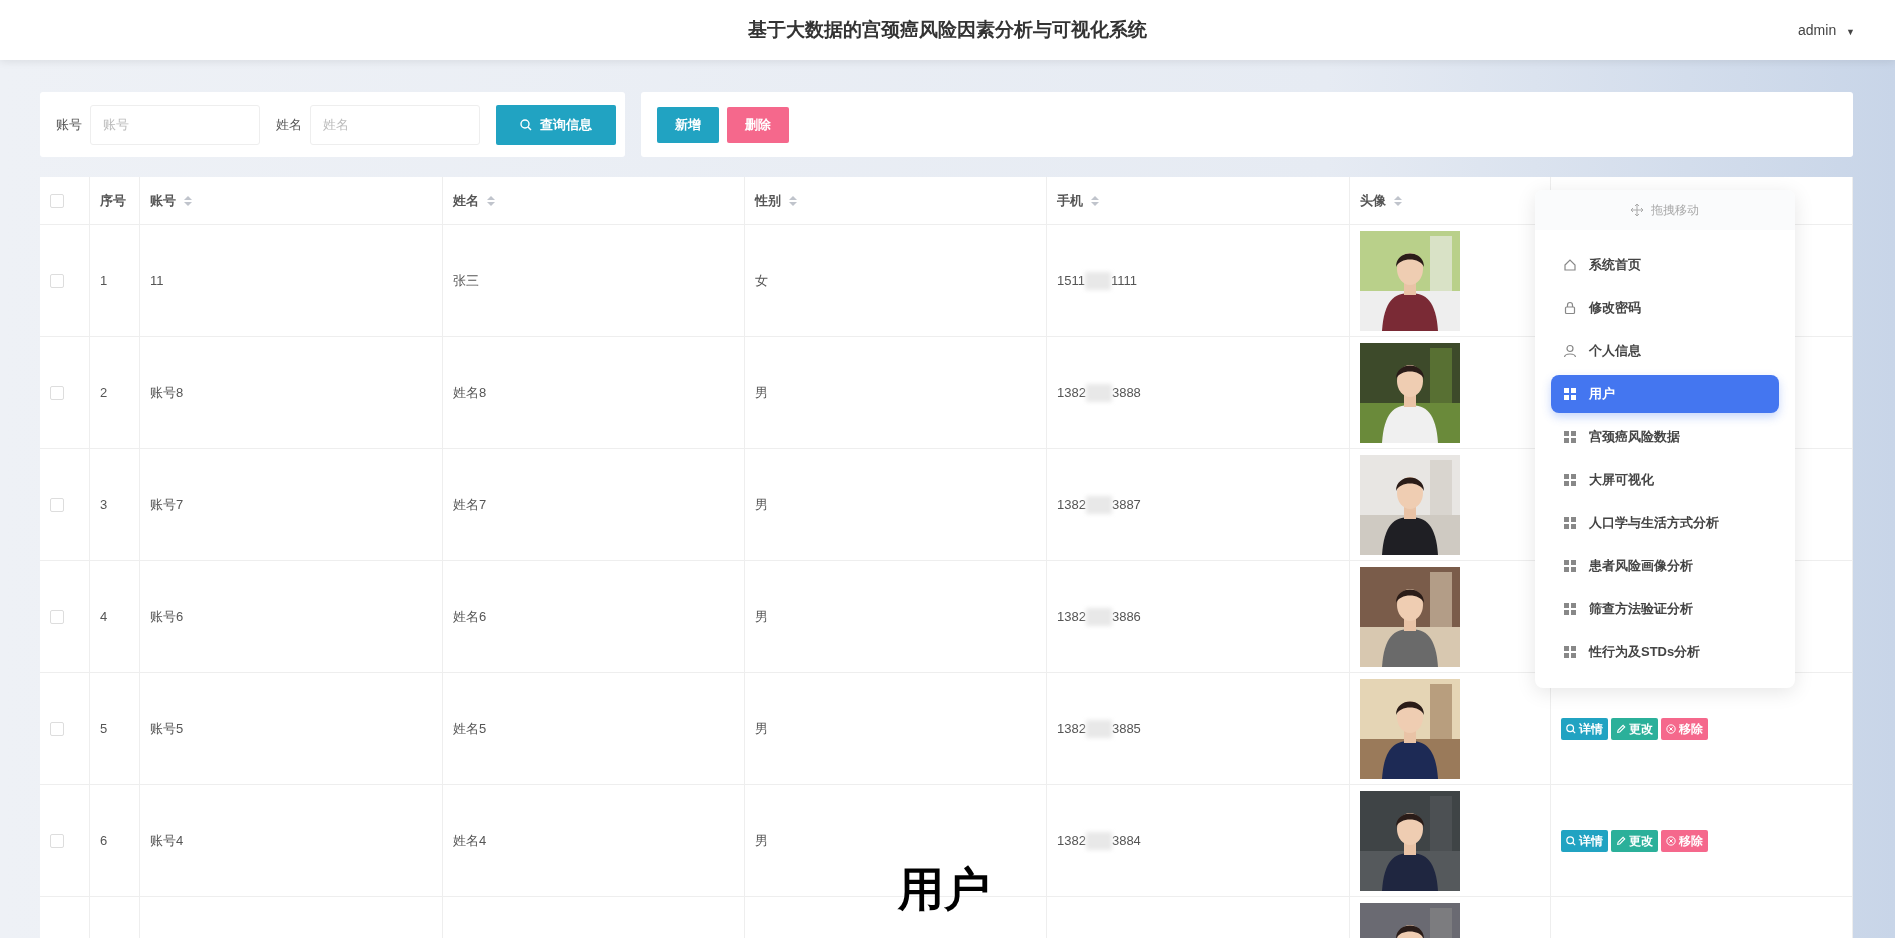  I want to click on table-cell-text: 账号4, so click(167, 840).